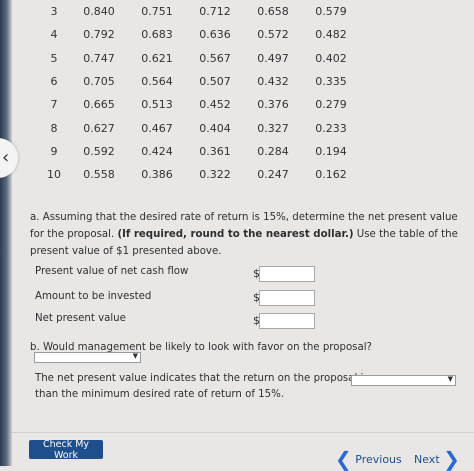  I want to click on pv-factor-cell: 0.658, so click(273, 12).